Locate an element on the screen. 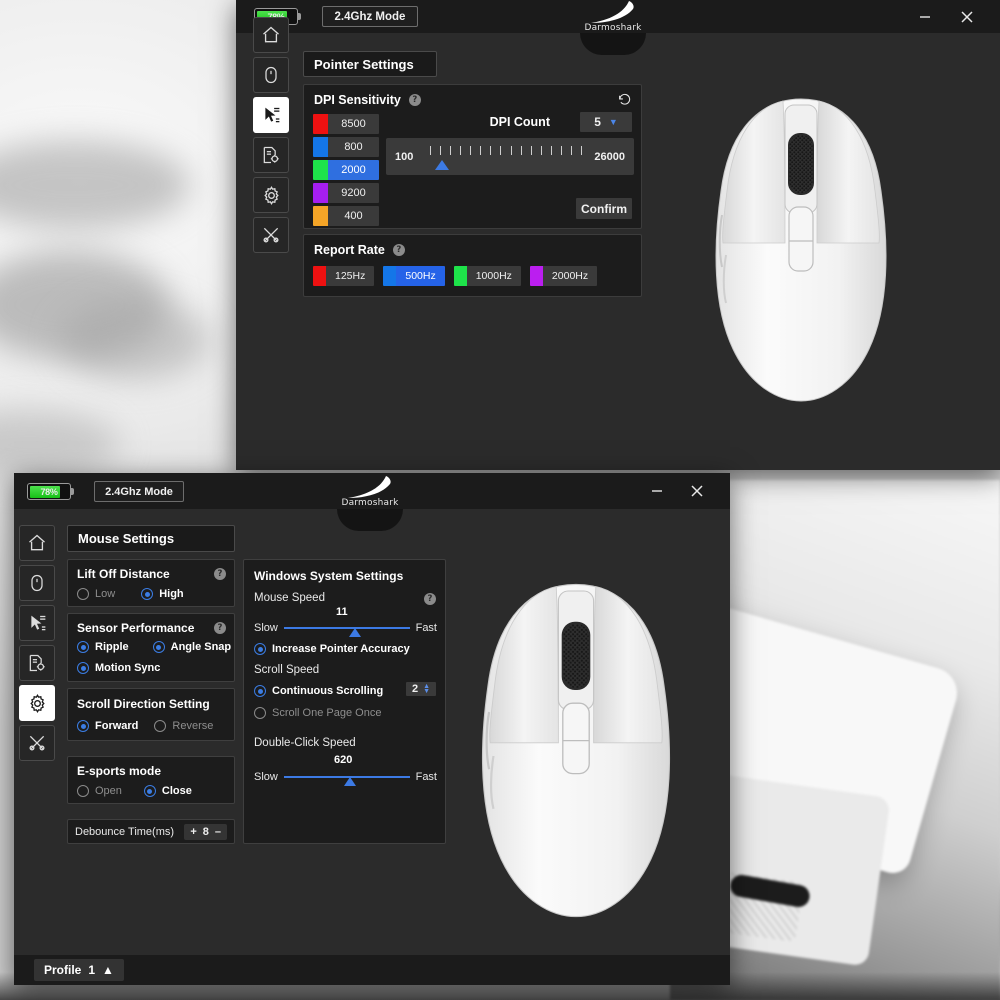  dpi-stage-row: 2000 is located at coordinates (346, 170).